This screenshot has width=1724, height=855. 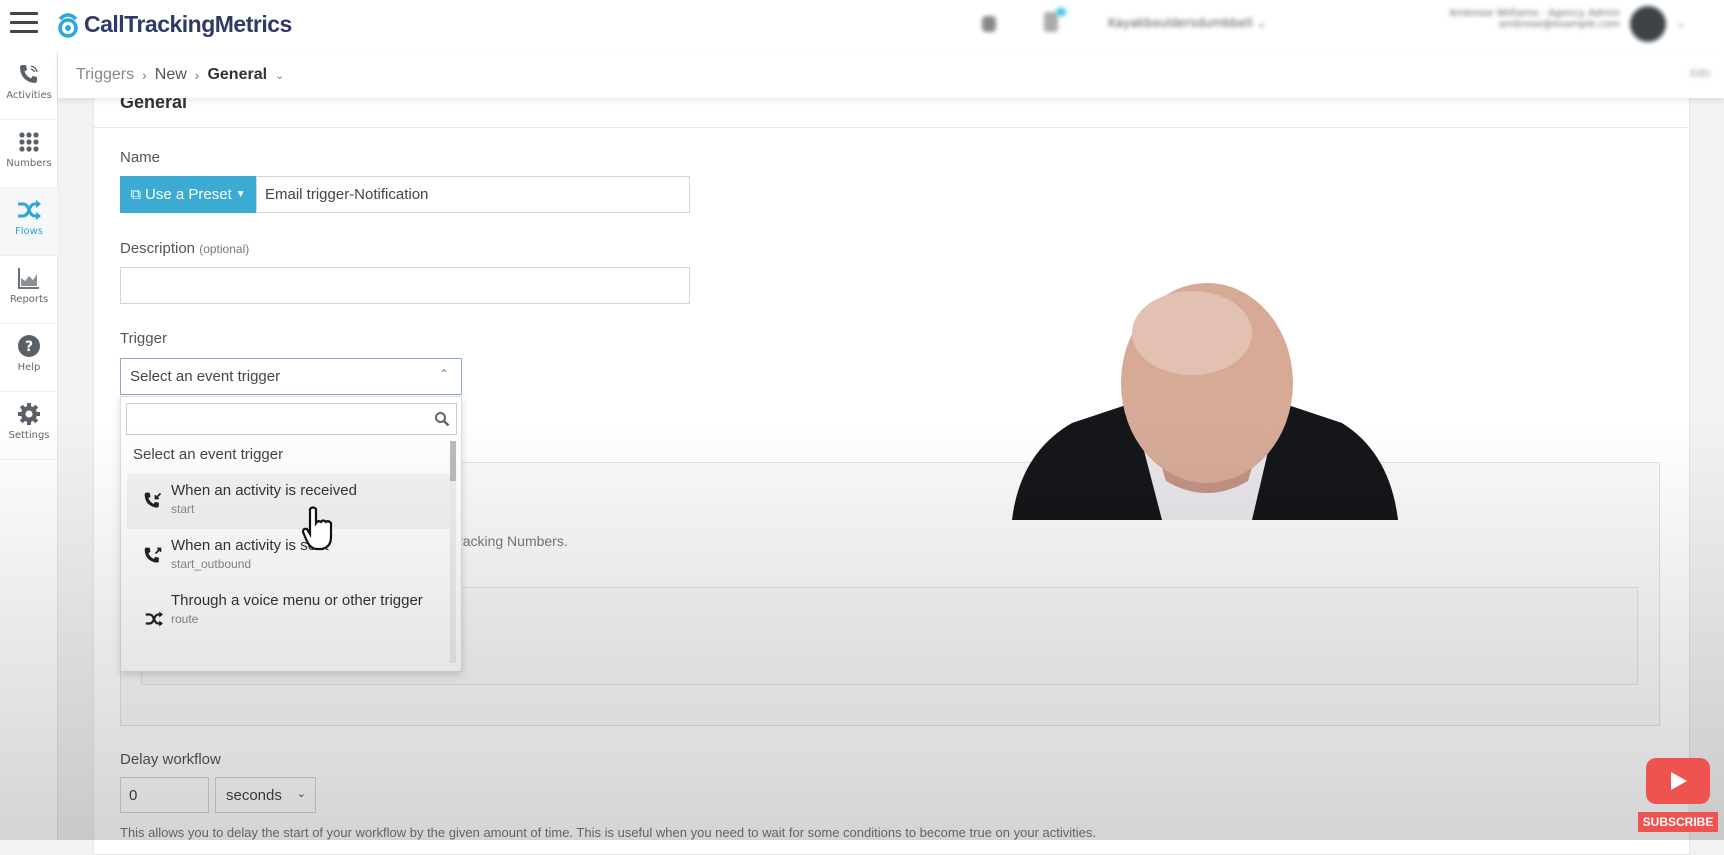 What do you see at coordinates (29, 435) in the screenshot?
I see `sidebar-item-label: Settings` at bounding box center [29, 435].